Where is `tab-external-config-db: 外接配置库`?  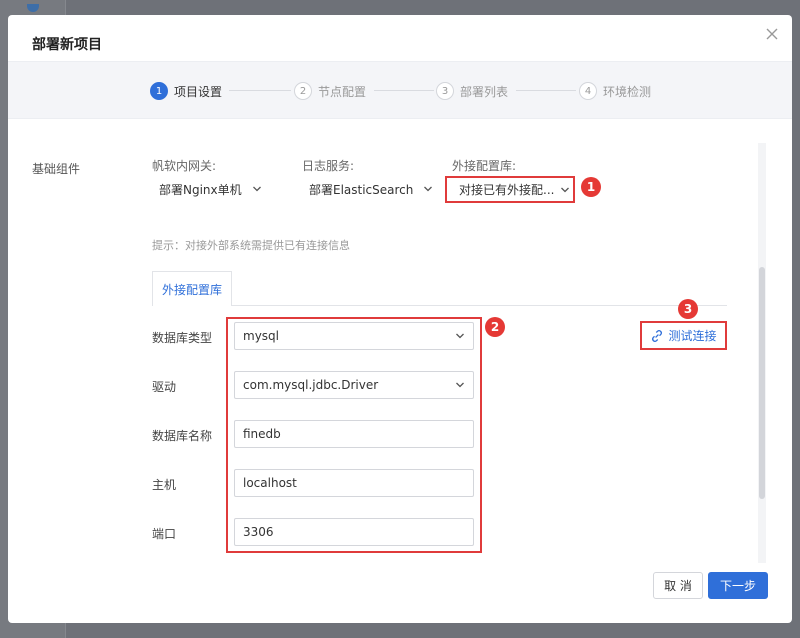
tab-external-config-db: 外接配置库 is located at coordinates (192, 288).